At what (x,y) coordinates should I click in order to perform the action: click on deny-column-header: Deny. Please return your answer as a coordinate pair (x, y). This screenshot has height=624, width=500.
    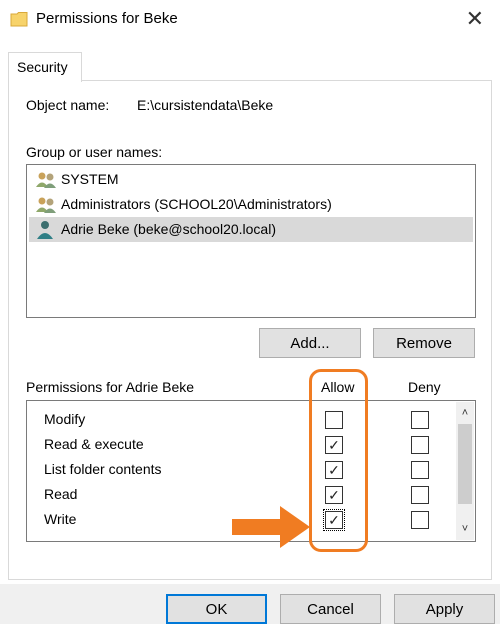
    Looking at the image, I should click on (424, 387).